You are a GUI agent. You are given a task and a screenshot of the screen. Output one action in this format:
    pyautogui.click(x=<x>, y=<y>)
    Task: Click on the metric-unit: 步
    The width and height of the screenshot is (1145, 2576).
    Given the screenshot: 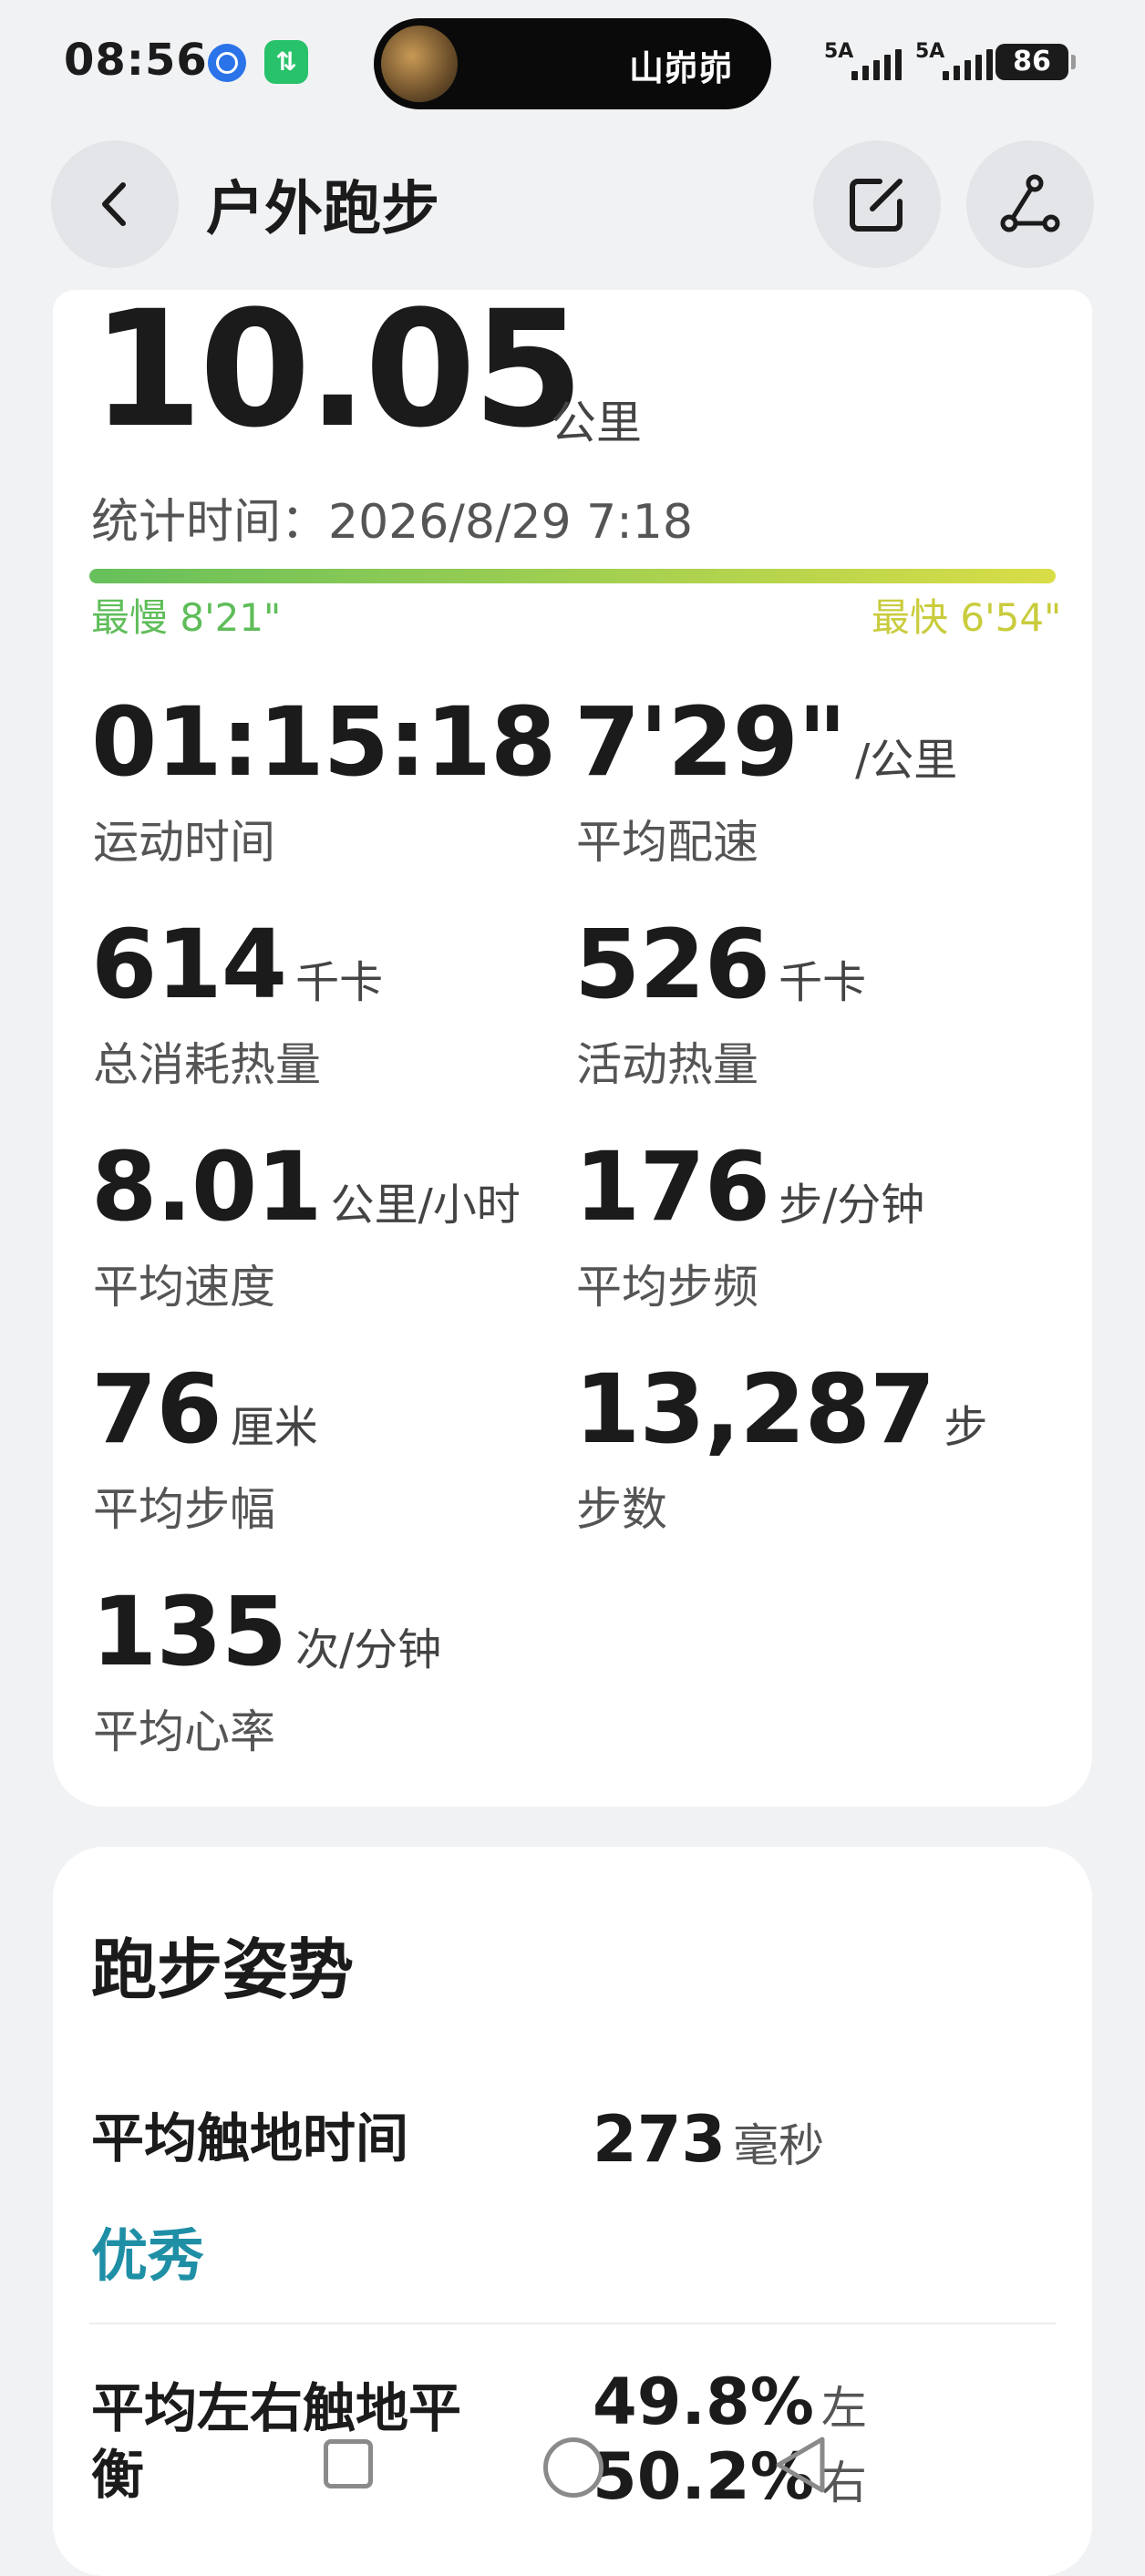 What is the action you would take?
    pyautogui.click(x=966, y=1427)
    